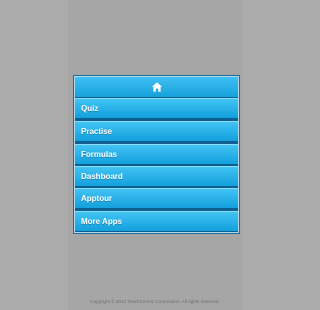 This screenshot has width=320, height=310. I want to click on menu-item-formulas: Formulas, so click(156, 154).